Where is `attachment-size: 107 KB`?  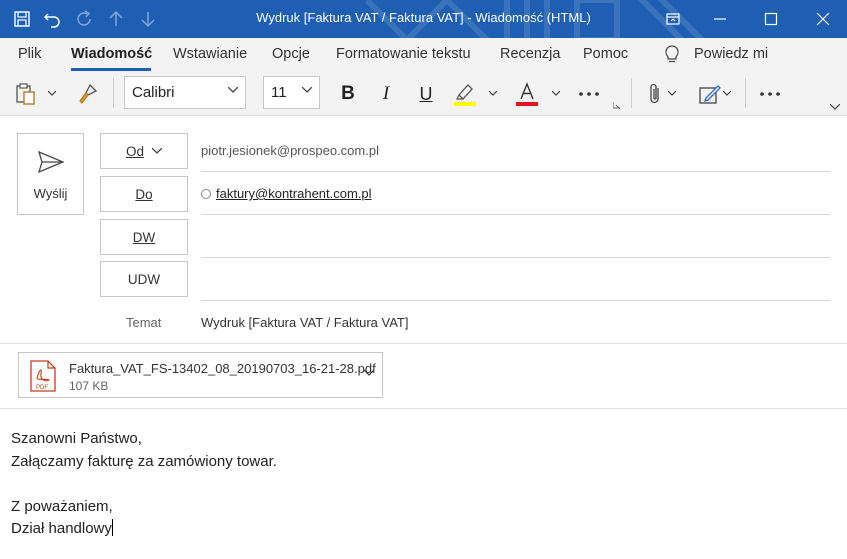
attachment-size: 107 KB is located at coordinates (89, 386).